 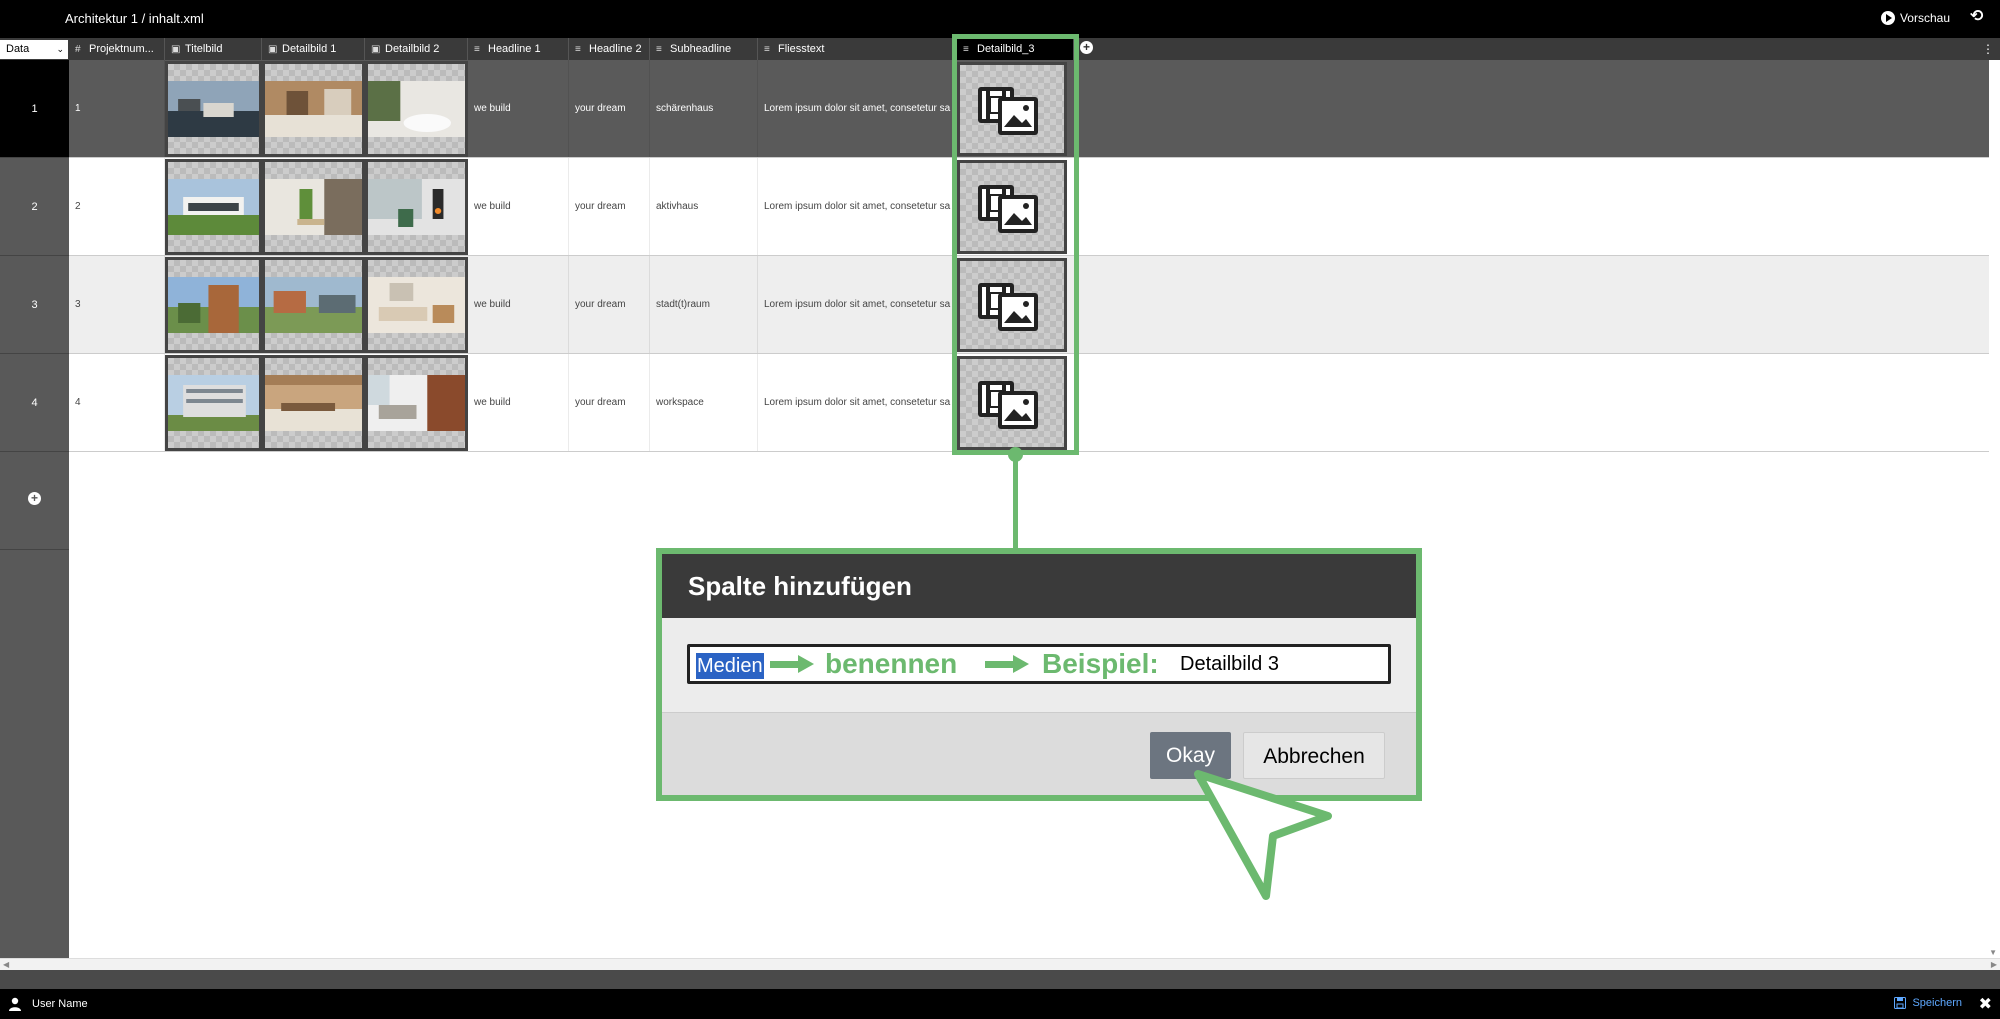 What do you see at coordinates (6, 964) in the screenshot?
I see `scroll-left-icon: ◀` at bounding box center [6, 964].